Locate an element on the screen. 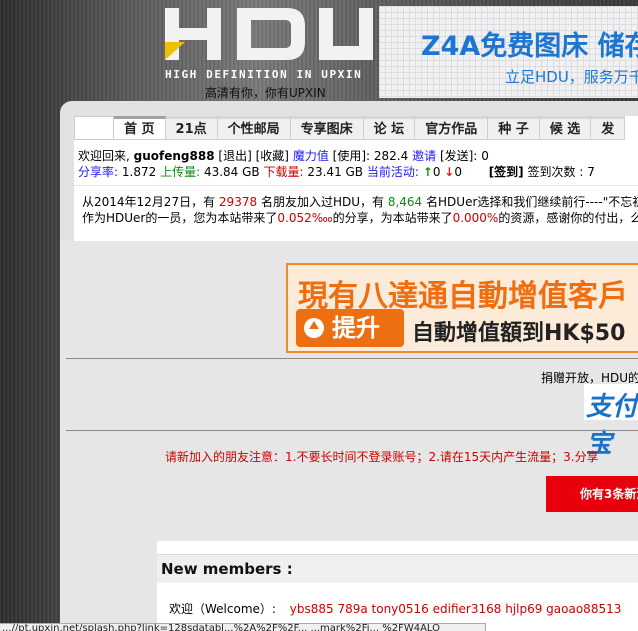 The image size is (638, 631). signin-count-label: 签到次数 : is located at coordinates (555, 172).